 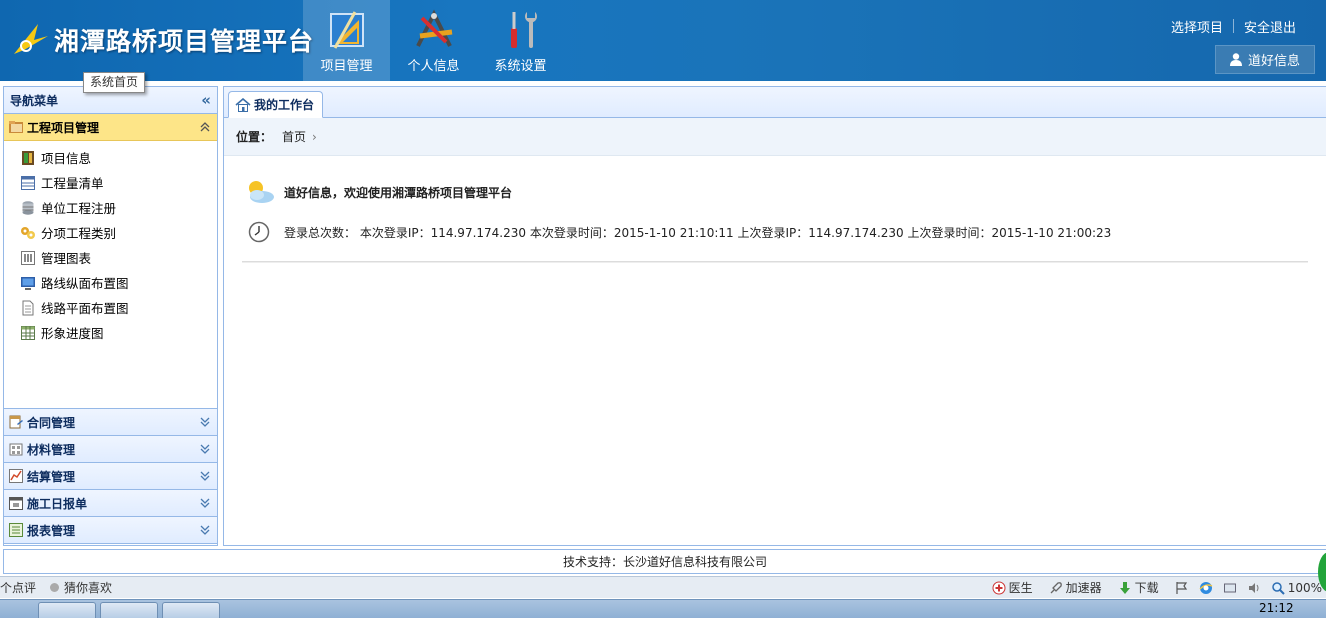 What do you see at coordinates (999, 587) in the screenshot?
I see `medical-cross-icon` at bounding box center [999, 587].